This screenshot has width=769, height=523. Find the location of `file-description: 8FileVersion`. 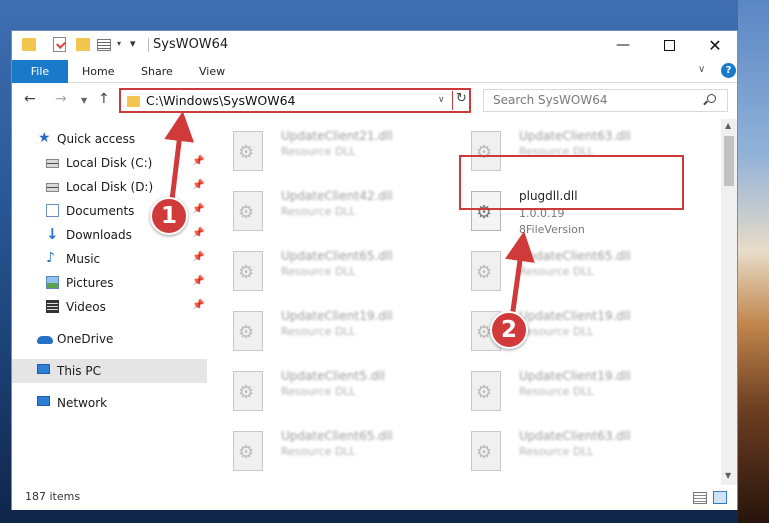

file-description: 8FileVersion is located at coordinates (552, 229).